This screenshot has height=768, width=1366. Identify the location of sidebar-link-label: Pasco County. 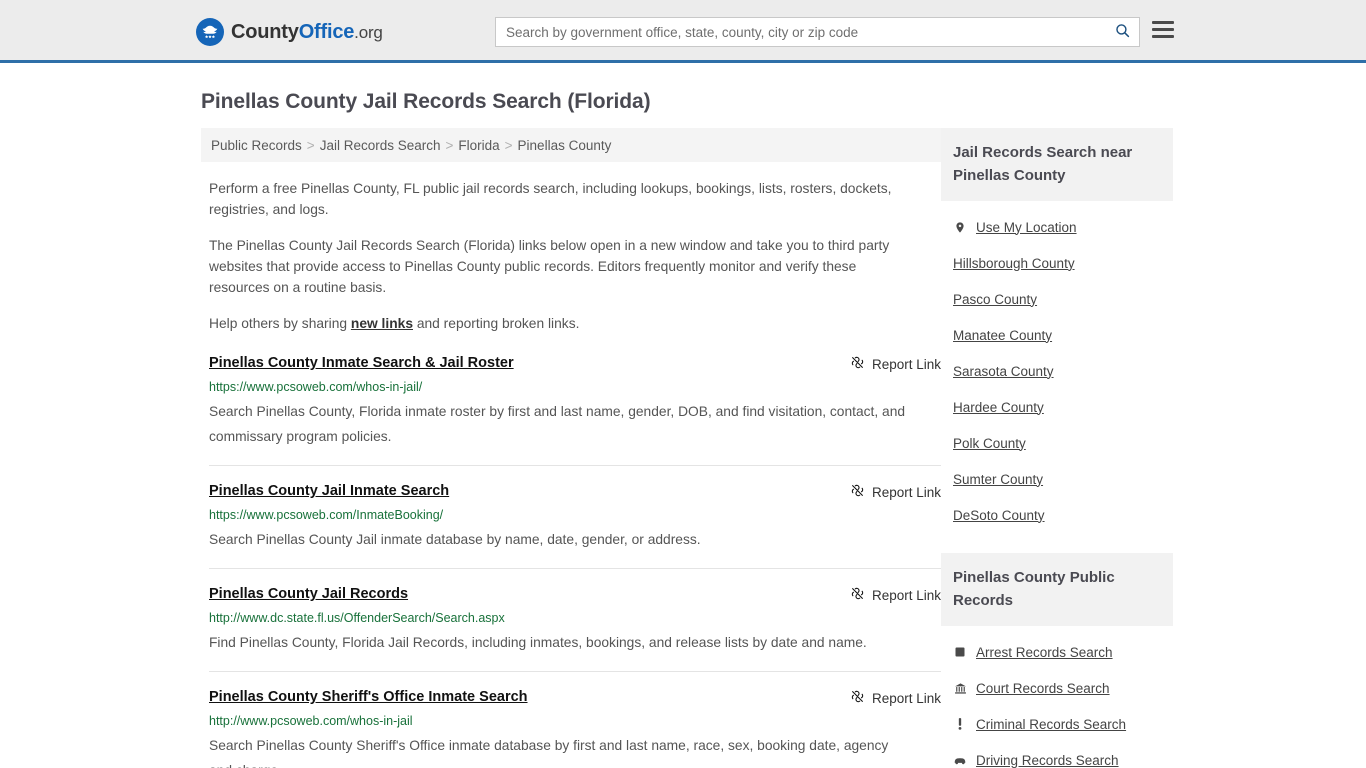
(995, 299).